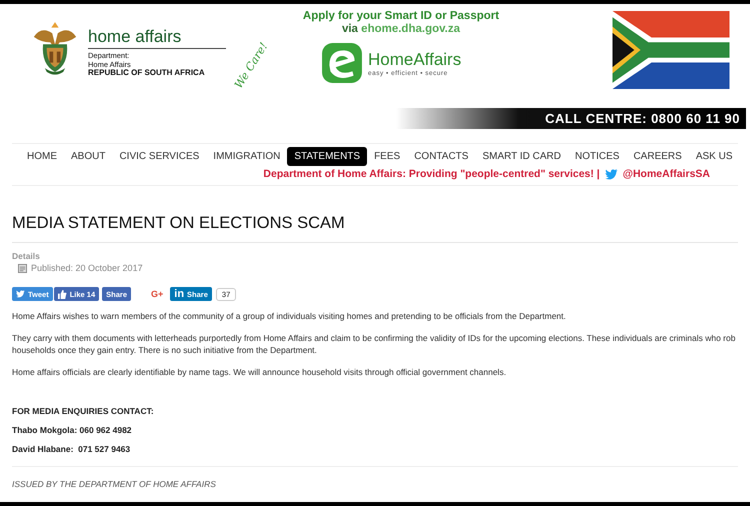 Image resolution: width=750 pixels, height=506 pixels. Describe the element at coordinates (714, 156) in the screenshot. I see `nav-tab: ASK US` at that location.